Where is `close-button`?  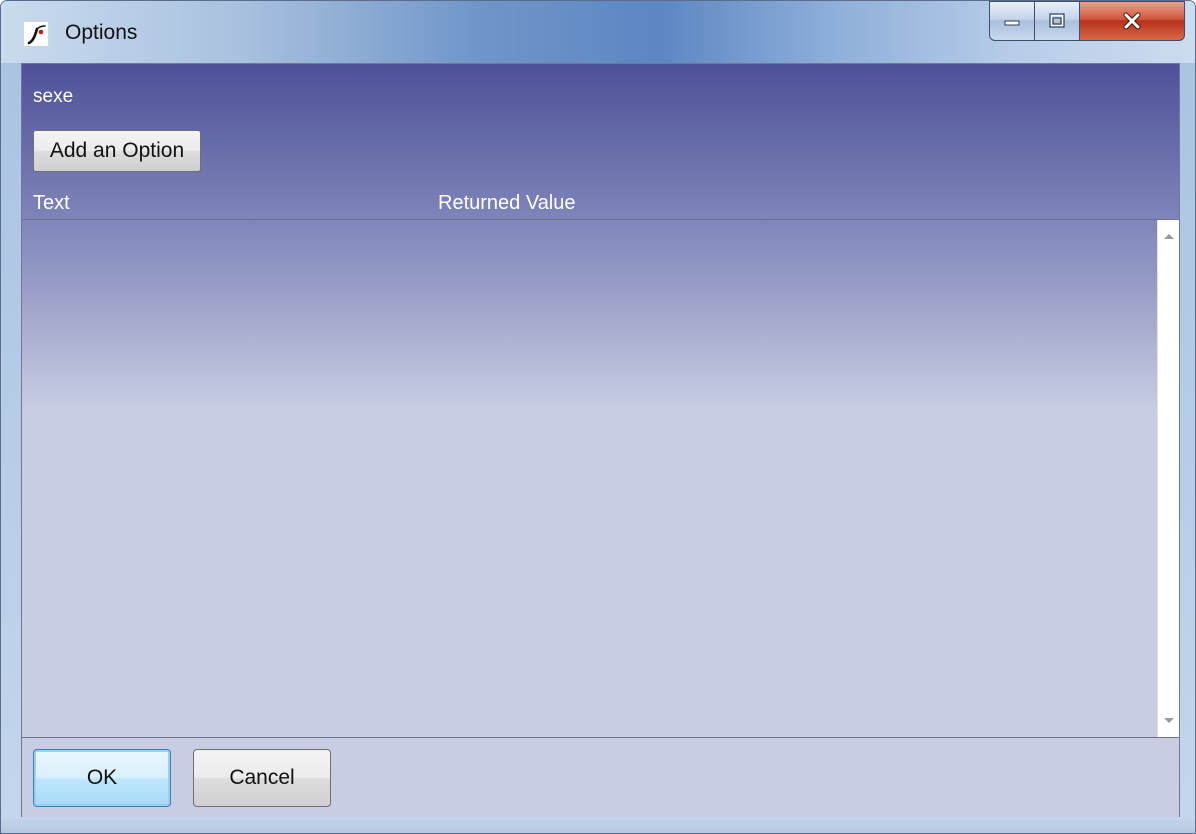
close-button is located at coordinates (1132, 21).